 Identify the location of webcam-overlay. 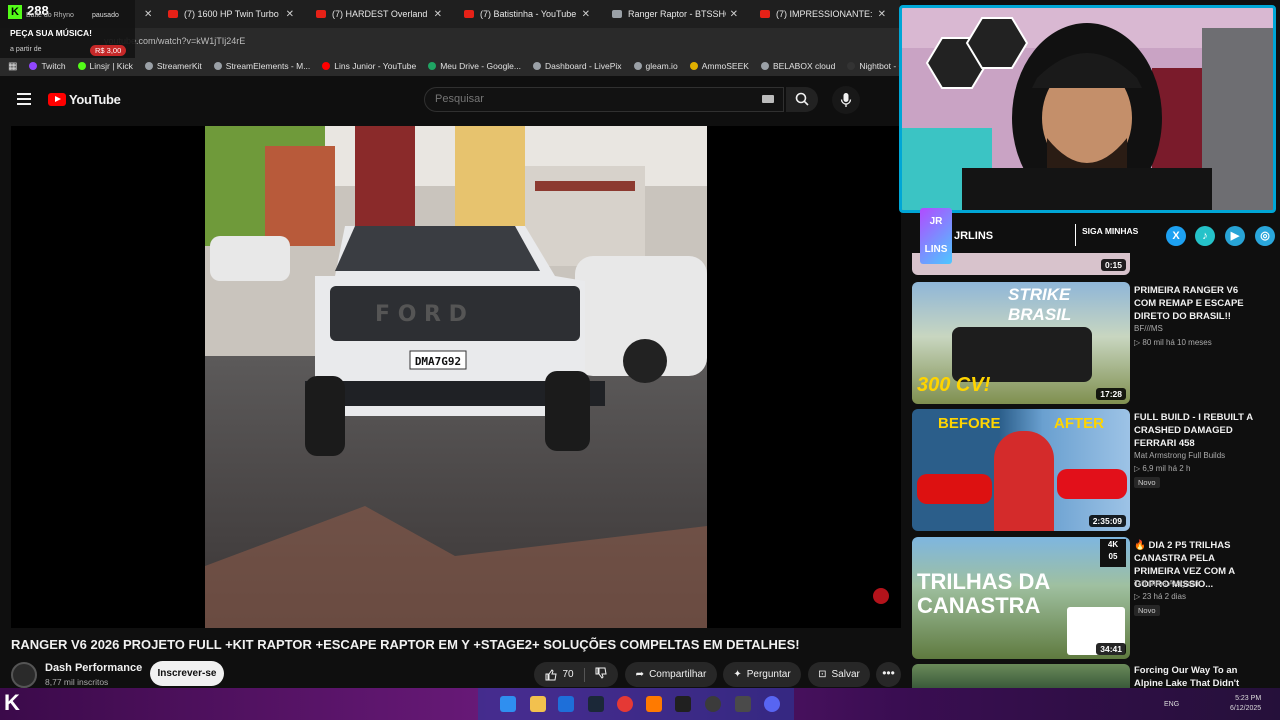
(1087, 109).